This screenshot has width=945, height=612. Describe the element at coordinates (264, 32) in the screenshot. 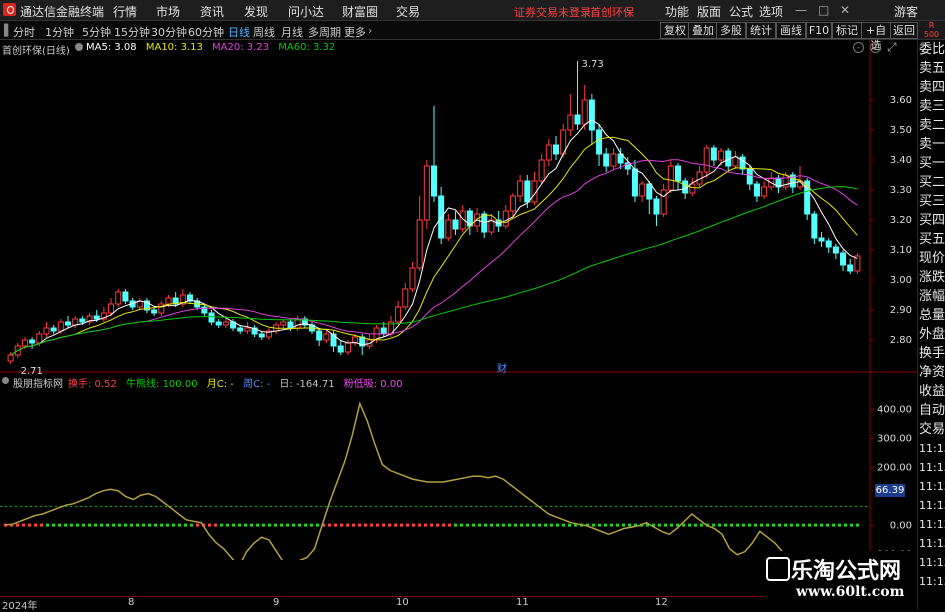

I see `period-tab: 周线` at that location.